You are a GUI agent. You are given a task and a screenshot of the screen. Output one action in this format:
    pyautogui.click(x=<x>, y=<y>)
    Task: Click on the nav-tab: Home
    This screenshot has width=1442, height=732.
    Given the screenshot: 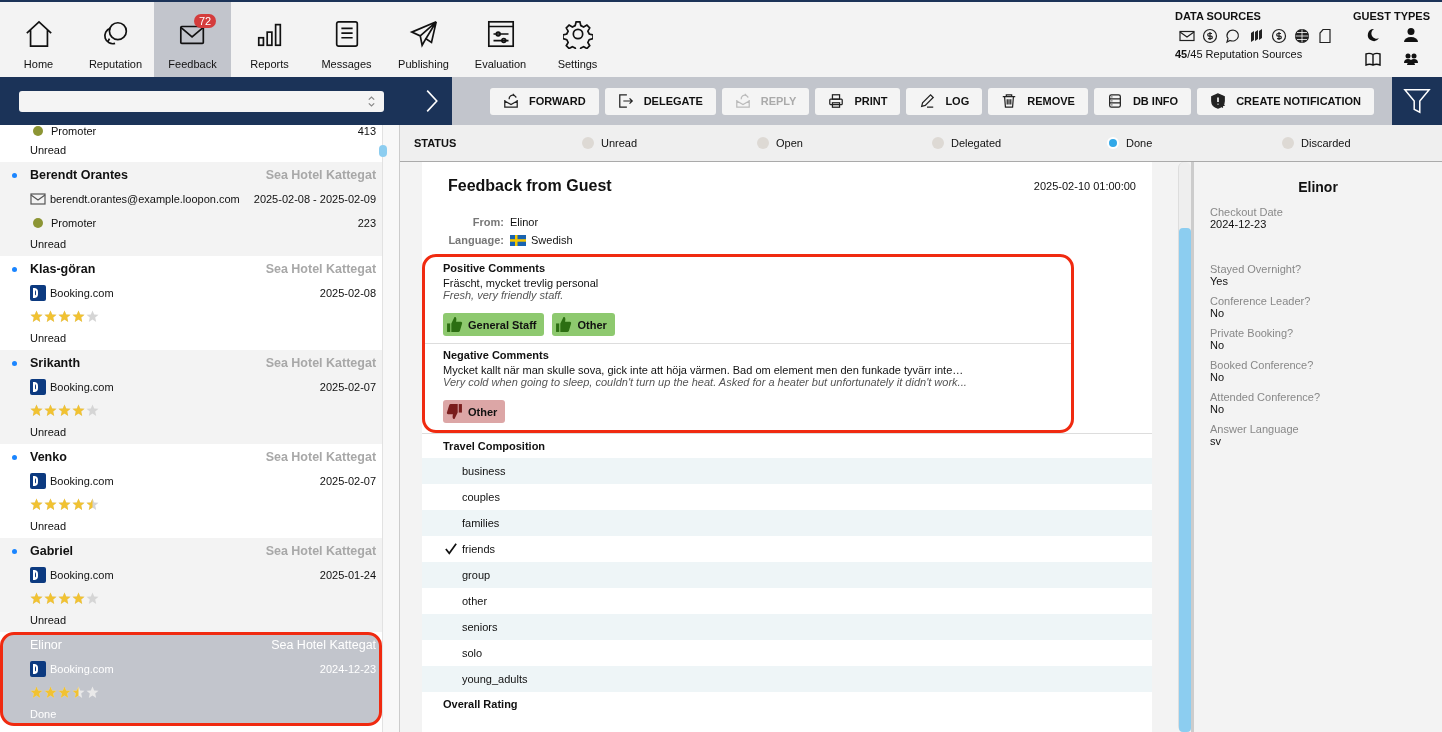 What is the action you would take?
    pyautogui.click(x=38, y=39)
    